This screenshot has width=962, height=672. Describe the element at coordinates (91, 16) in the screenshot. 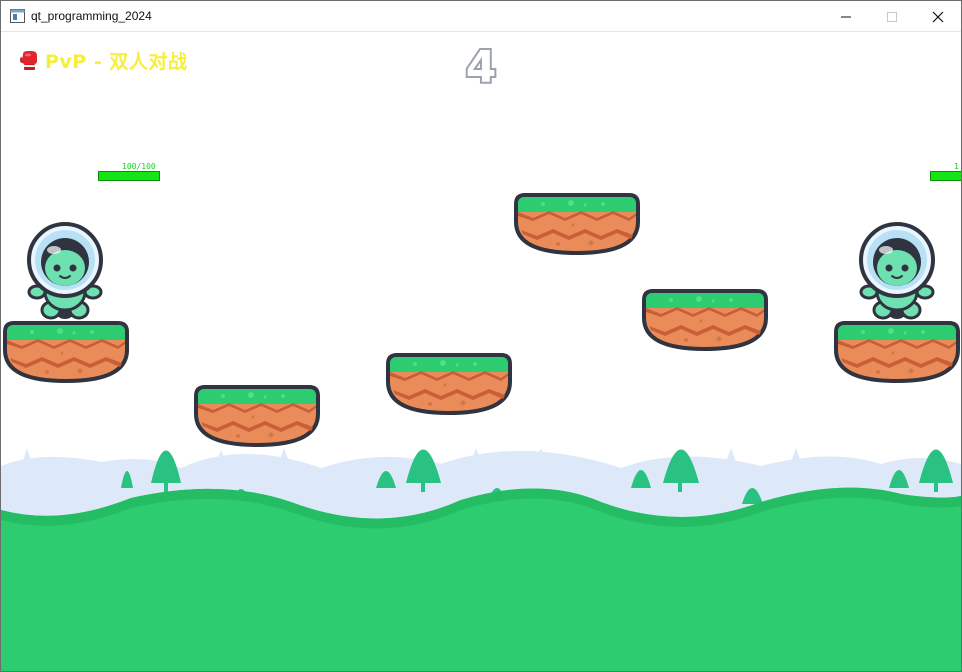

I see `window-title: qt_programming_2024` at that location.